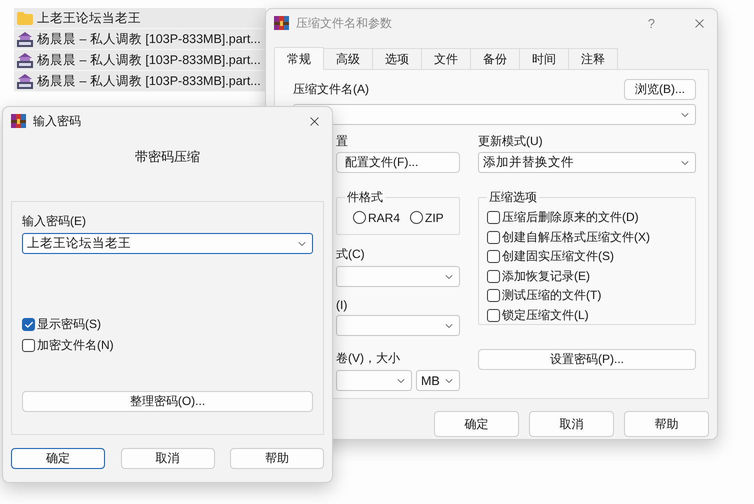 The width and height of the screenshot is (754, 504). What do you see at coordinates (513, 197) in the screenshot?
I see `group-title: 压缩选项` at bounding box center [513, 197].